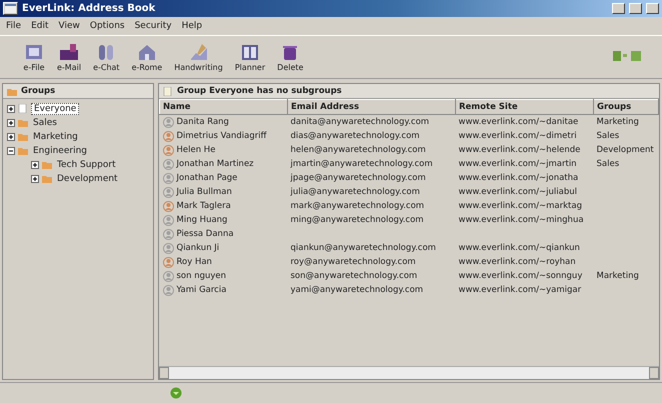  I want to click on minimize-button, so click(618, 8).